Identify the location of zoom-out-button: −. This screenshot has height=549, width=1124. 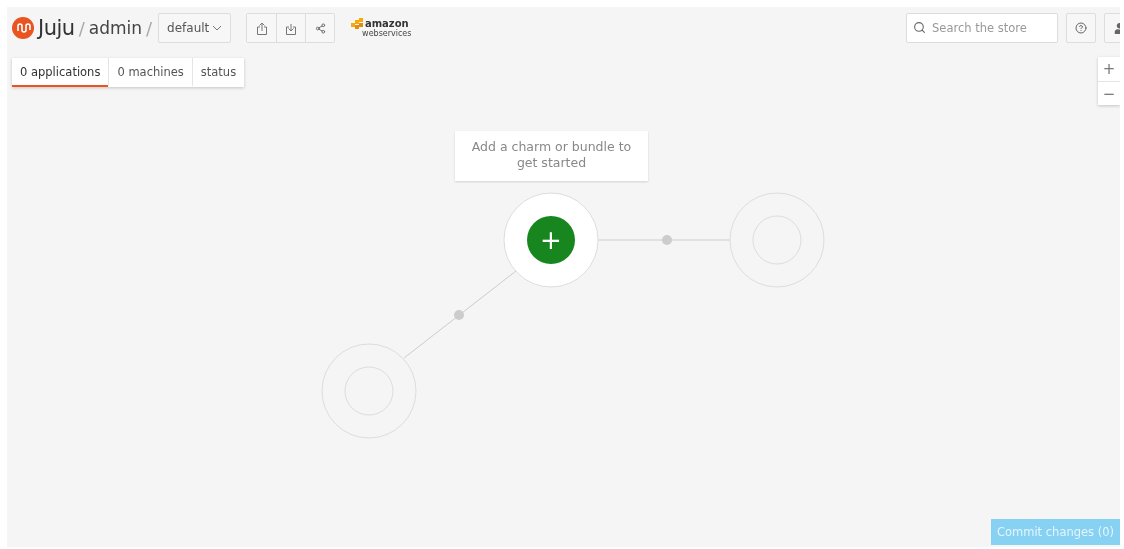
(1109, 93).